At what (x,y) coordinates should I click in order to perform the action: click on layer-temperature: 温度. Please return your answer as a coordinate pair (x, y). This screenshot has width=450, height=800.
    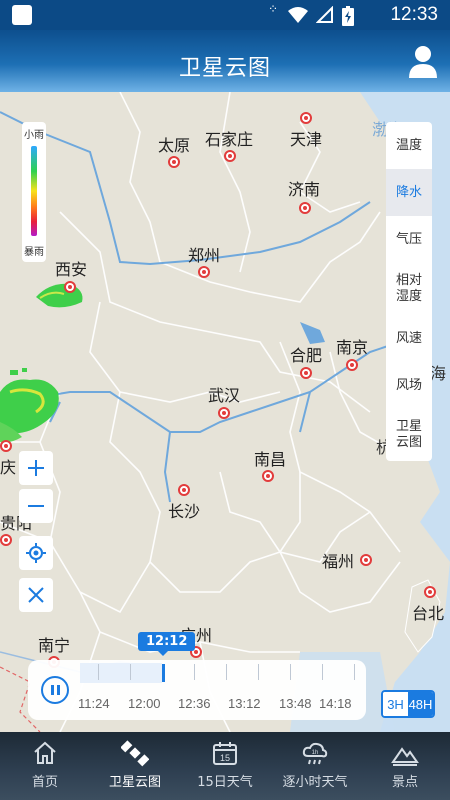
    Looking at the image, I should click on (409, 145).